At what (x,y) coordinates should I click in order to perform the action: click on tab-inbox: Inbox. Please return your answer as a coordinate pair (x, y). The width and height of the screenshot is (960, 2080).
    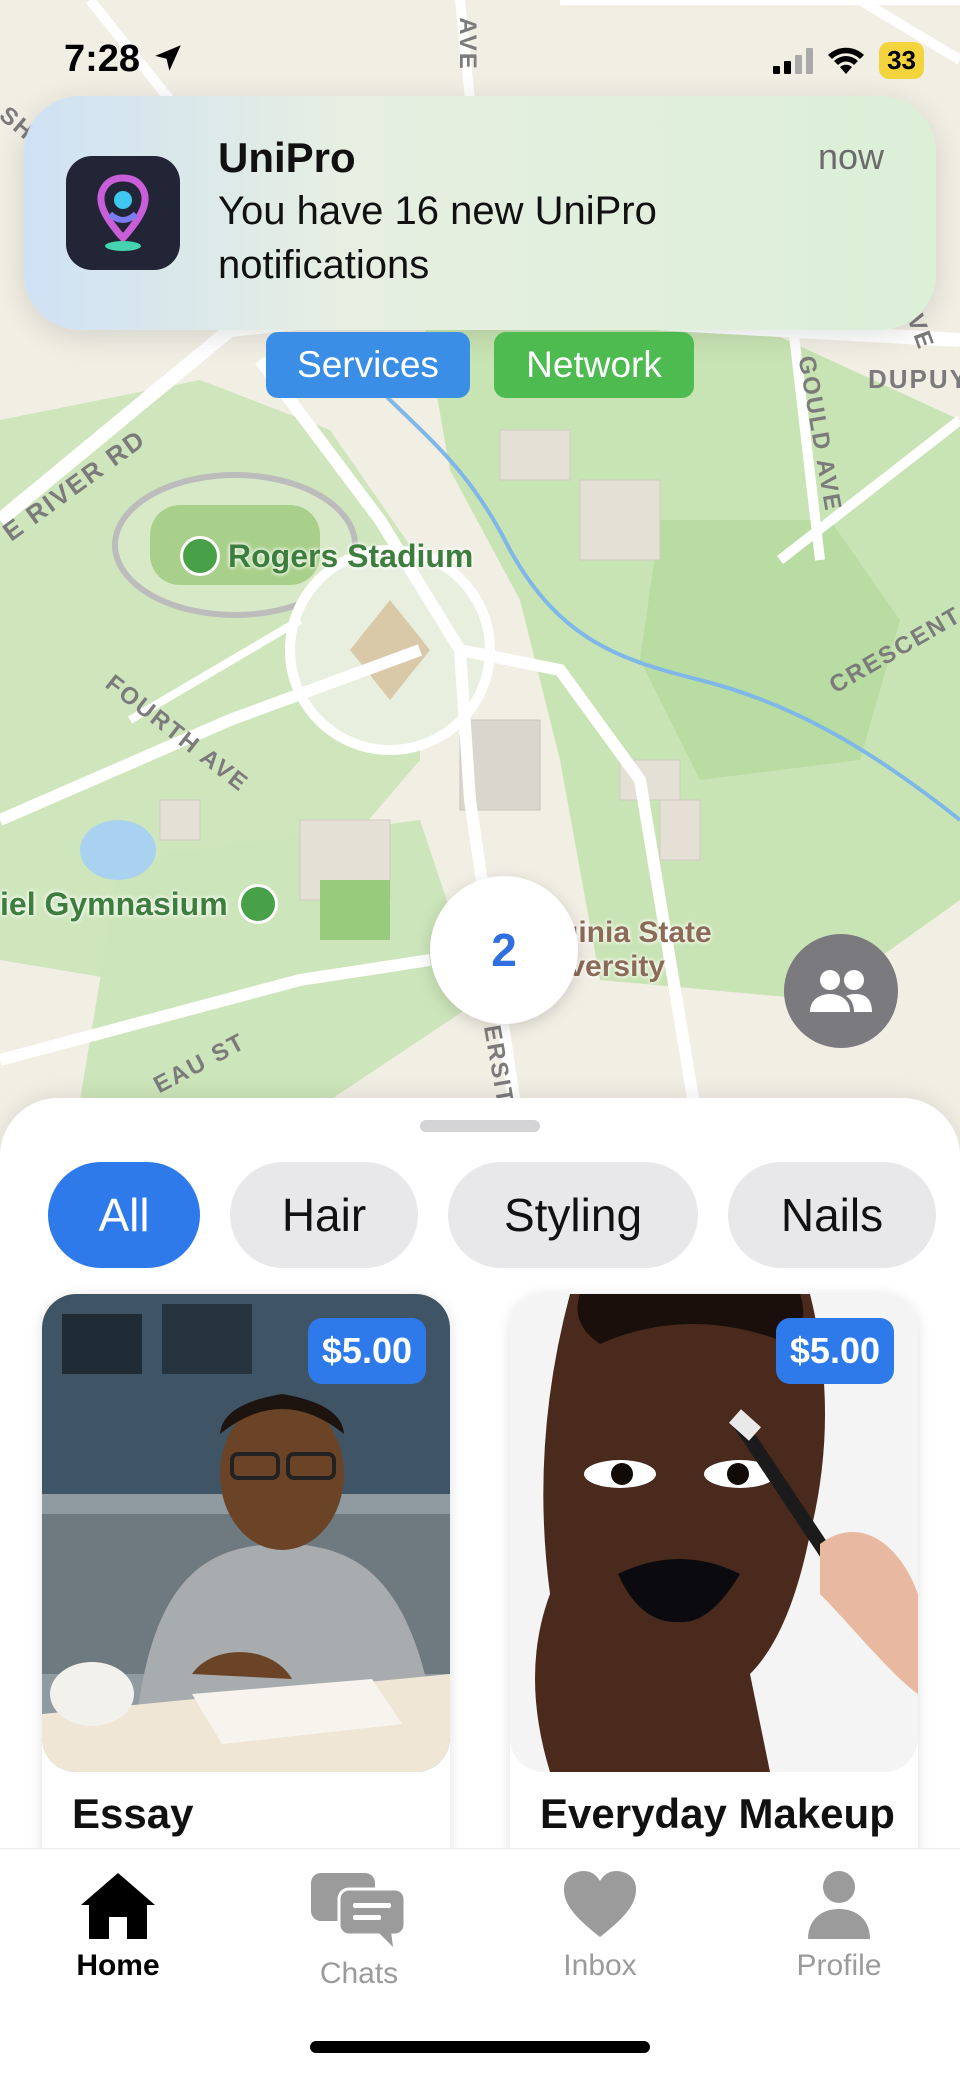
    Looking at the image, I should click on (600, 1926).